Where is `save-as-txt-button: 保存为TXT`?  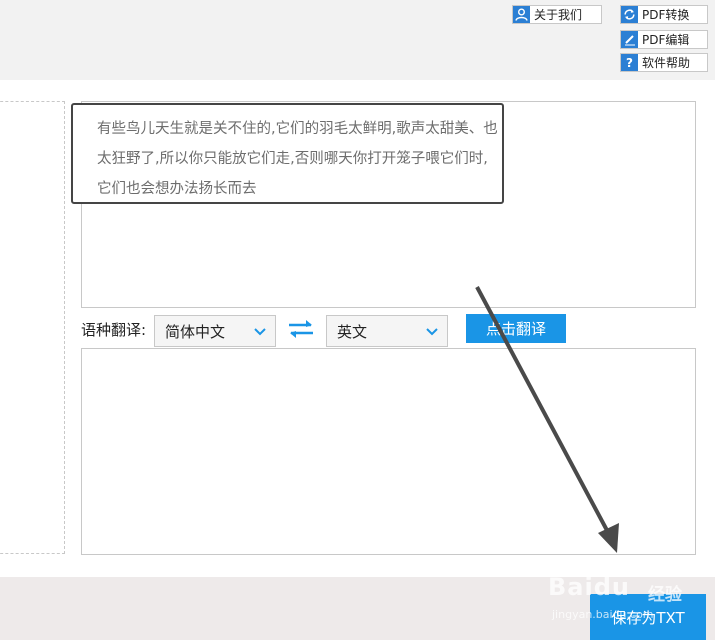 save-as-txt-button: 保存为TXT is located at coordinates (648, 617).